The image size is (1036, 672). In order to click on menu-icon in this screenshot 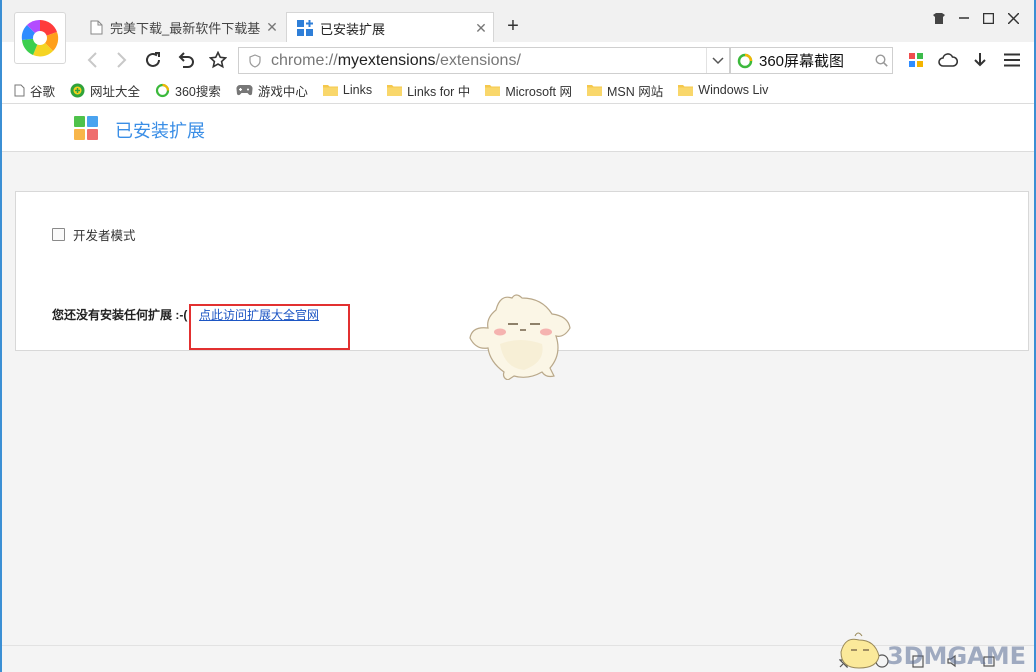, I will do `click(1012, 60)`.